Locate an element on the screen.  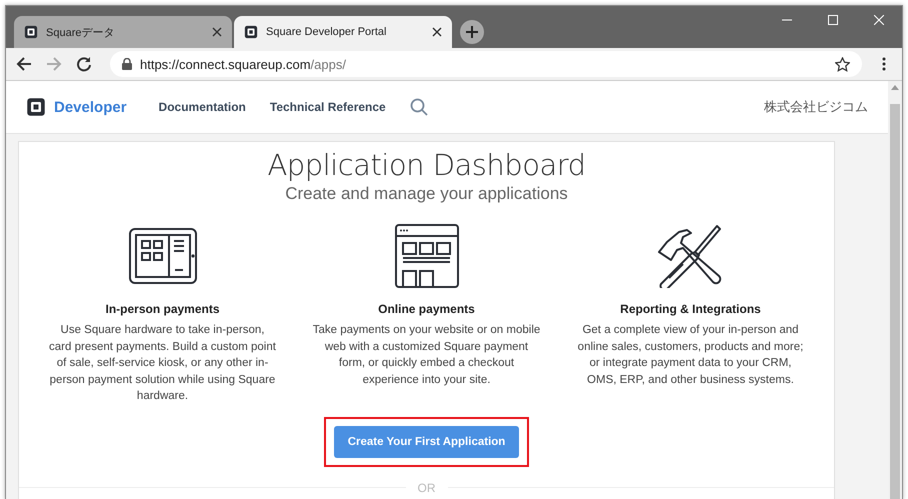
nav-link: Technical Reference is located at coordinates (328, 107).